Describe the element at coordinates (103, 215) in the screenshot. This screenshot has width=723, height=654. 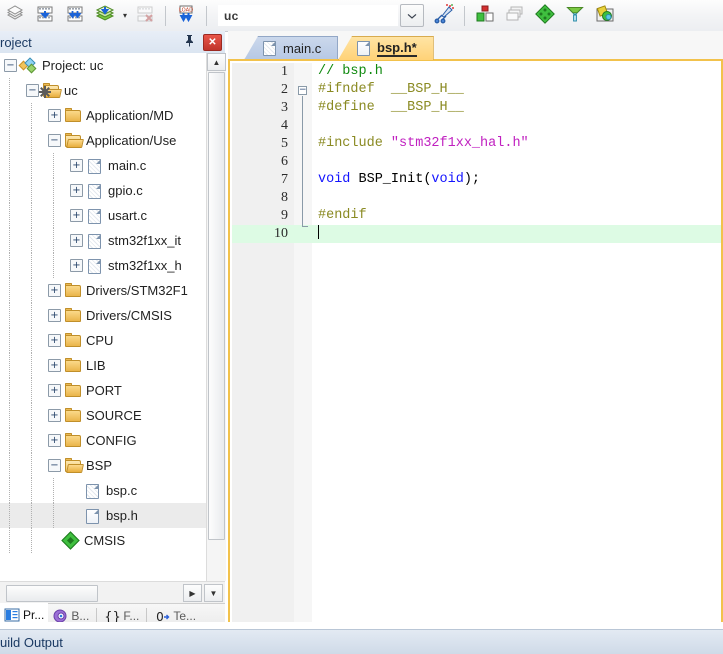
I see `tree-item-usart-c: + usart.c` at that location.